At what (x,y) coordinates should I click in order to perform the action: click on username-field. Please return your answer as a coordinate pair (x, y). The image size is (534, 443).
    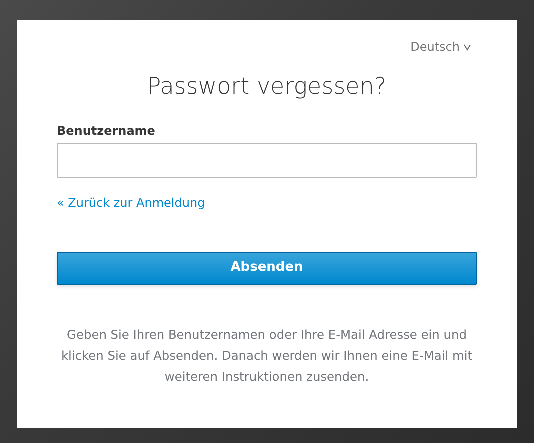
    Looking at the image, I should click on (267, 160).